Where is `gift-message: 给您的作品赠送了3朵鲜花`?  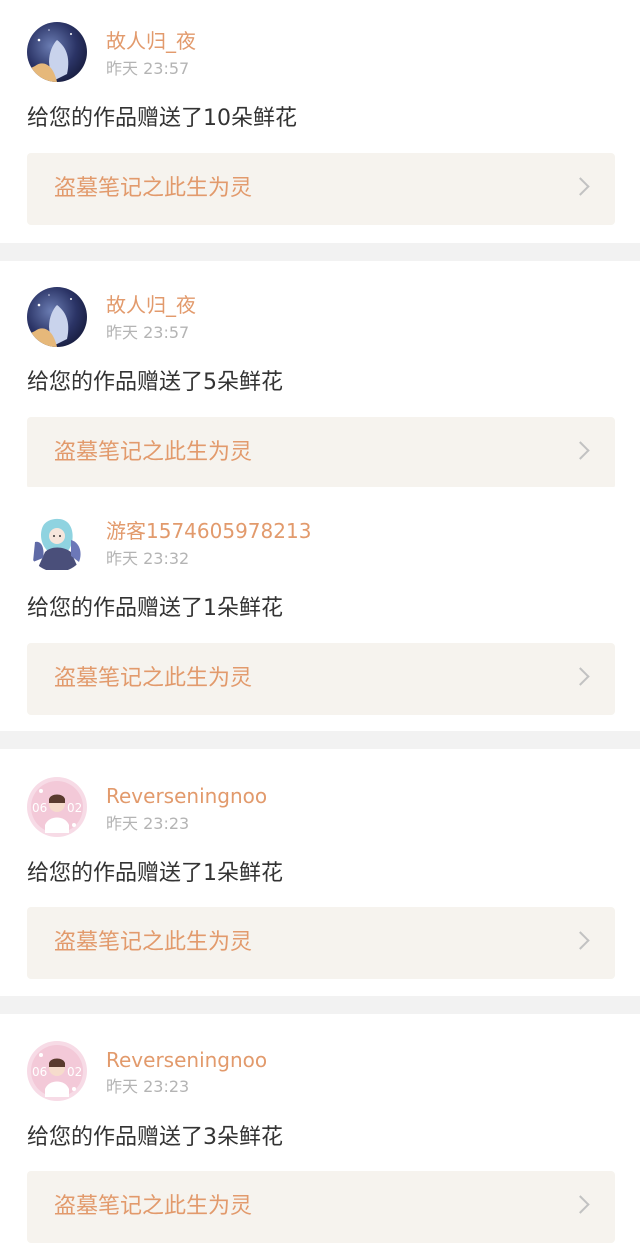
gift-message: 给您的作品赠送了3朵鲜花 is located at coordinates (155, 1137).